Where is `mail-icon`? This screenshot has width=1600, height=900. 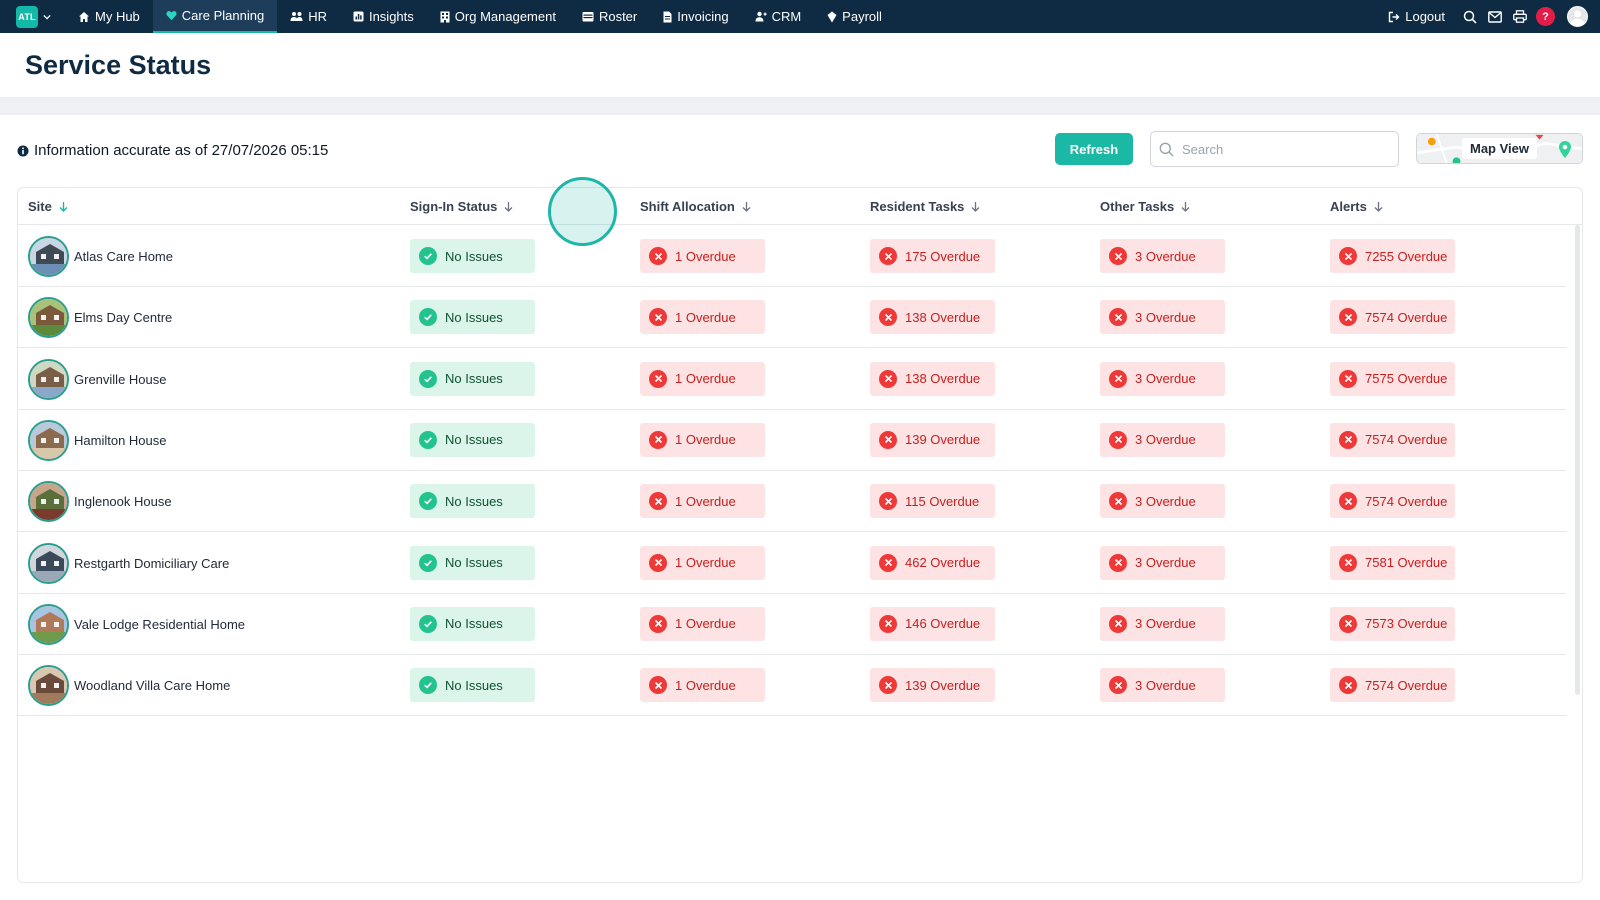 mail-icon is located at coordinates (1494, 16).